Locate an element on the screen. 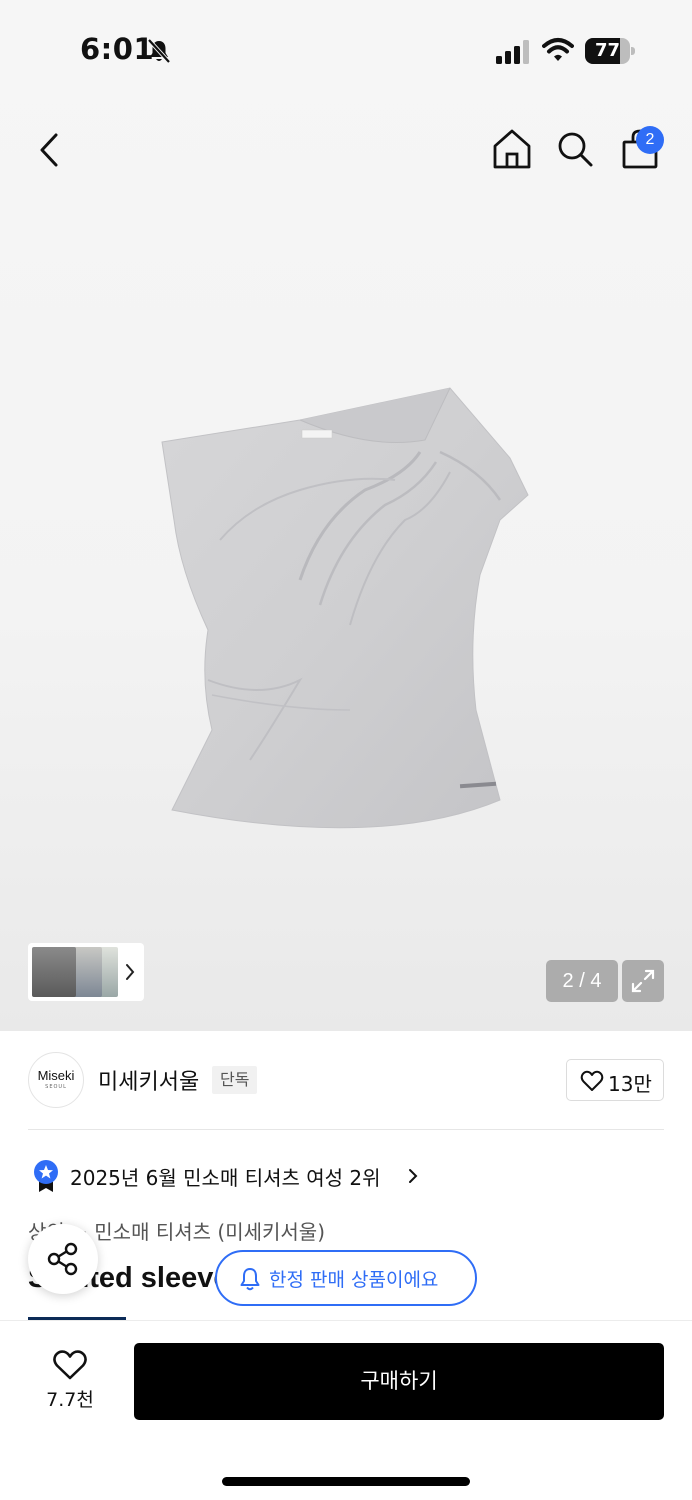 This screenshot has width=692, height=1500. battery-indicator: 77 is located at coordinates (610, 51).